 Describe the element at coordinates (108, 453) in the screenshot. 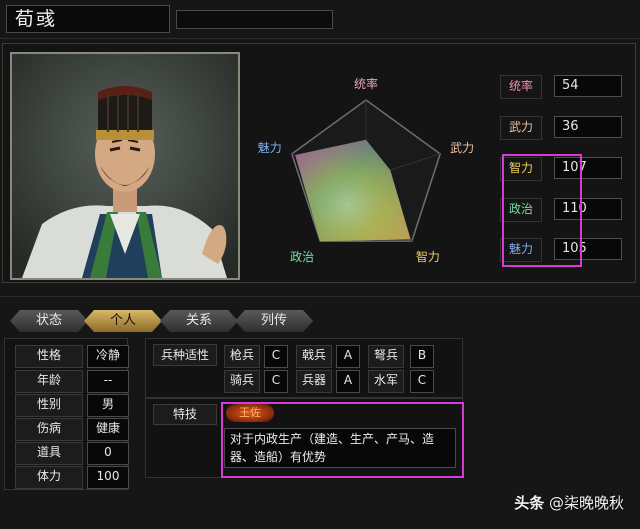

I see `personal-value-item: 0` at that location.